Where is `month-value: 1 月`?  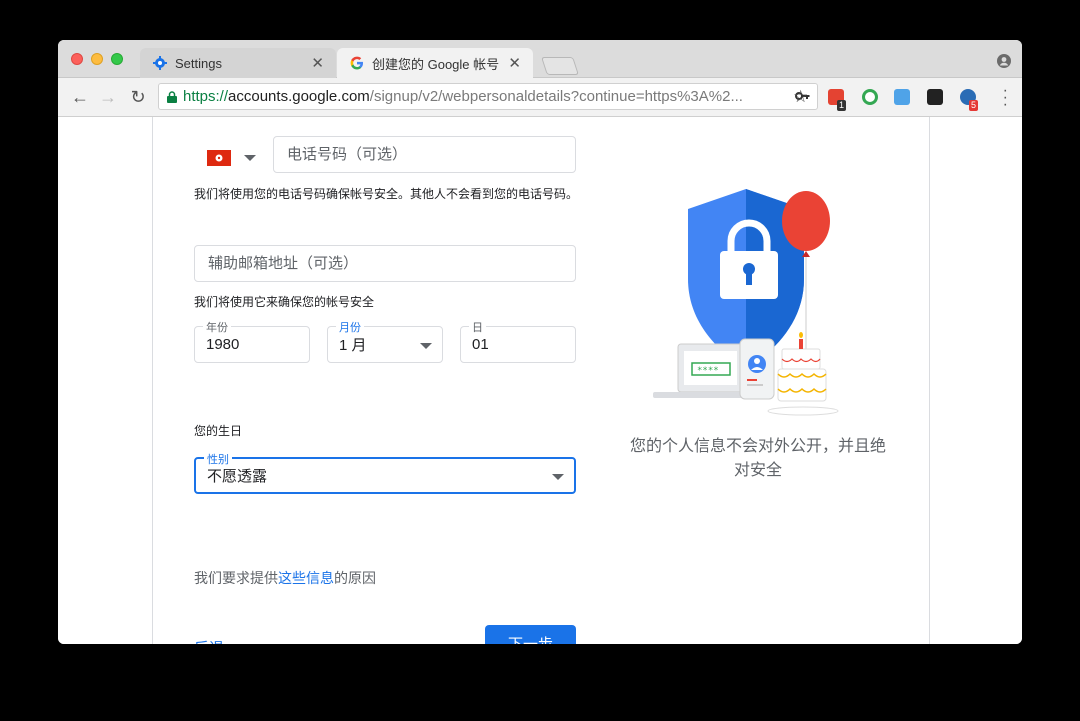
month-value: 1 月 is located at coordinates (353, 345).